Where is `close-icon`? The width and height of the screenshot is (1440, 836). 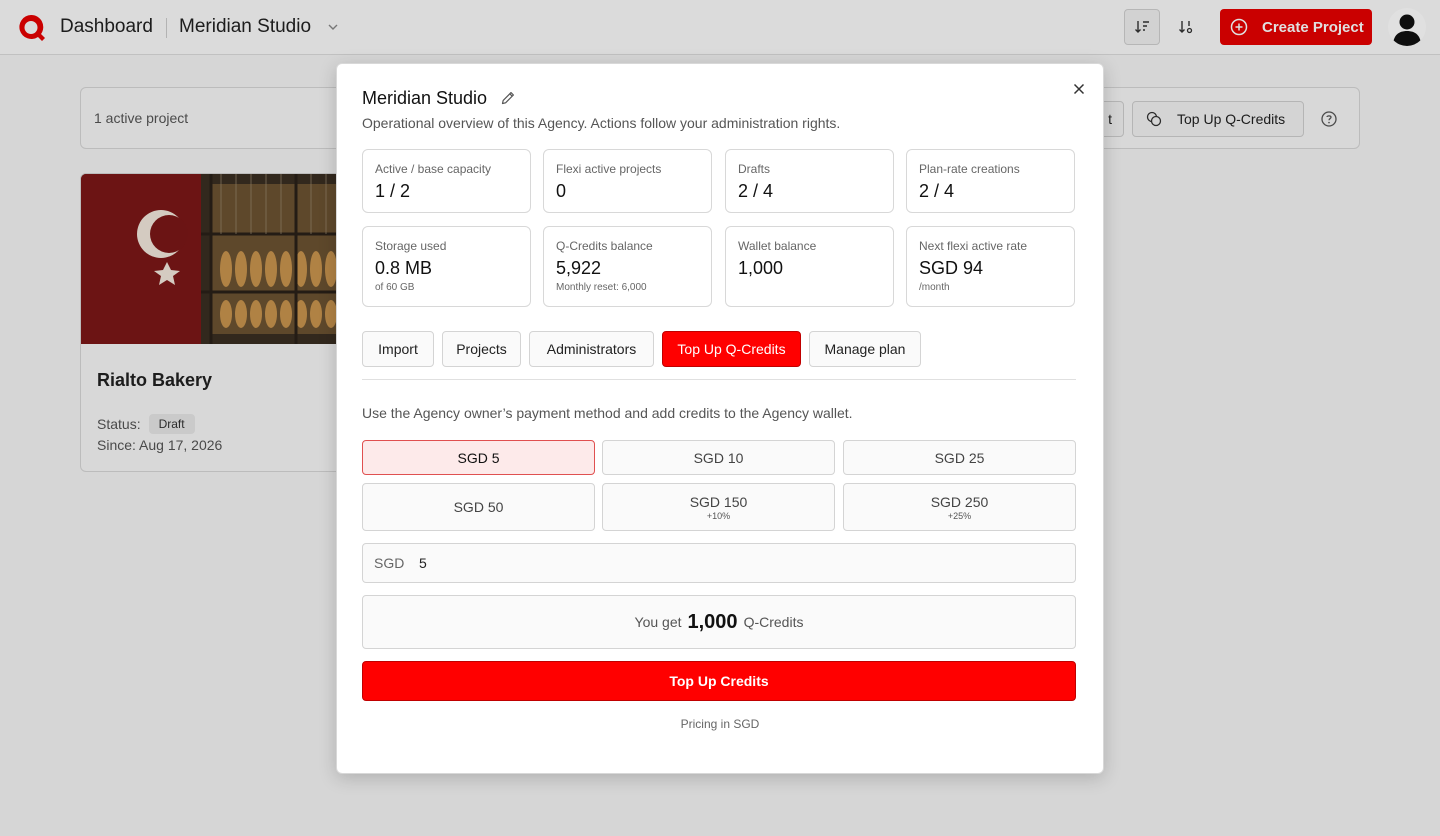
close-icon is located at coordinates (1079, 89).